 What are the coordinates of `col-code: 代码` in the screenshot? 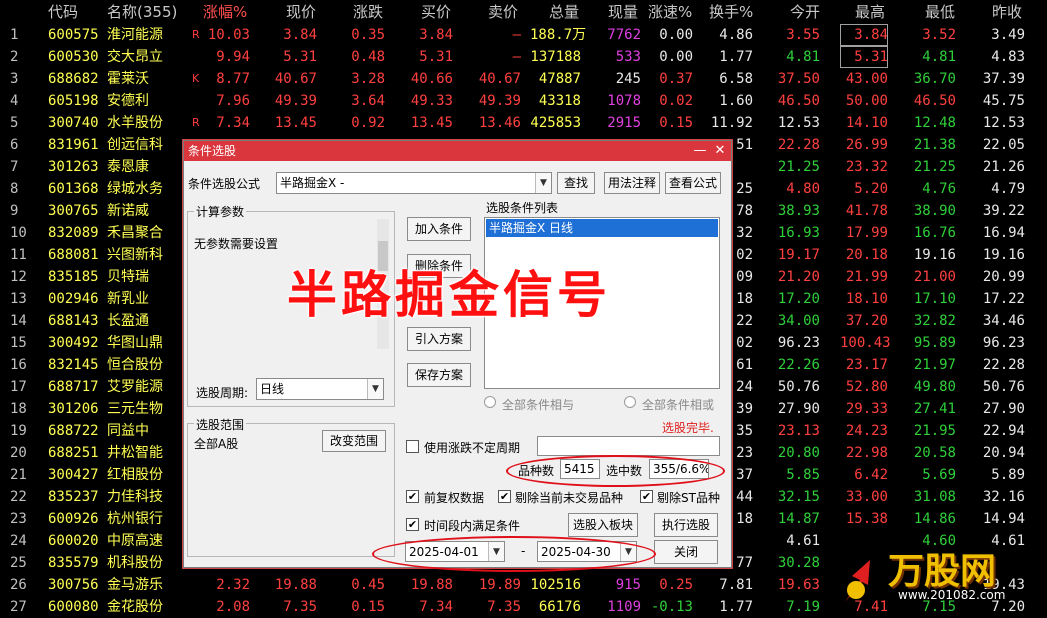 It's located at (63, 12).